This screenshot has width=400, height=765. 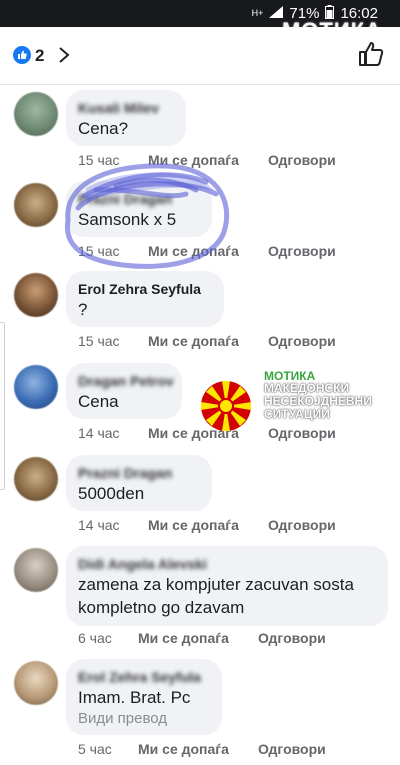 What do you see at coordinates (134, 697) in the screenshot?
I see `comment-text: Imam. Brat. Pc` at bounding box center [134, 697].